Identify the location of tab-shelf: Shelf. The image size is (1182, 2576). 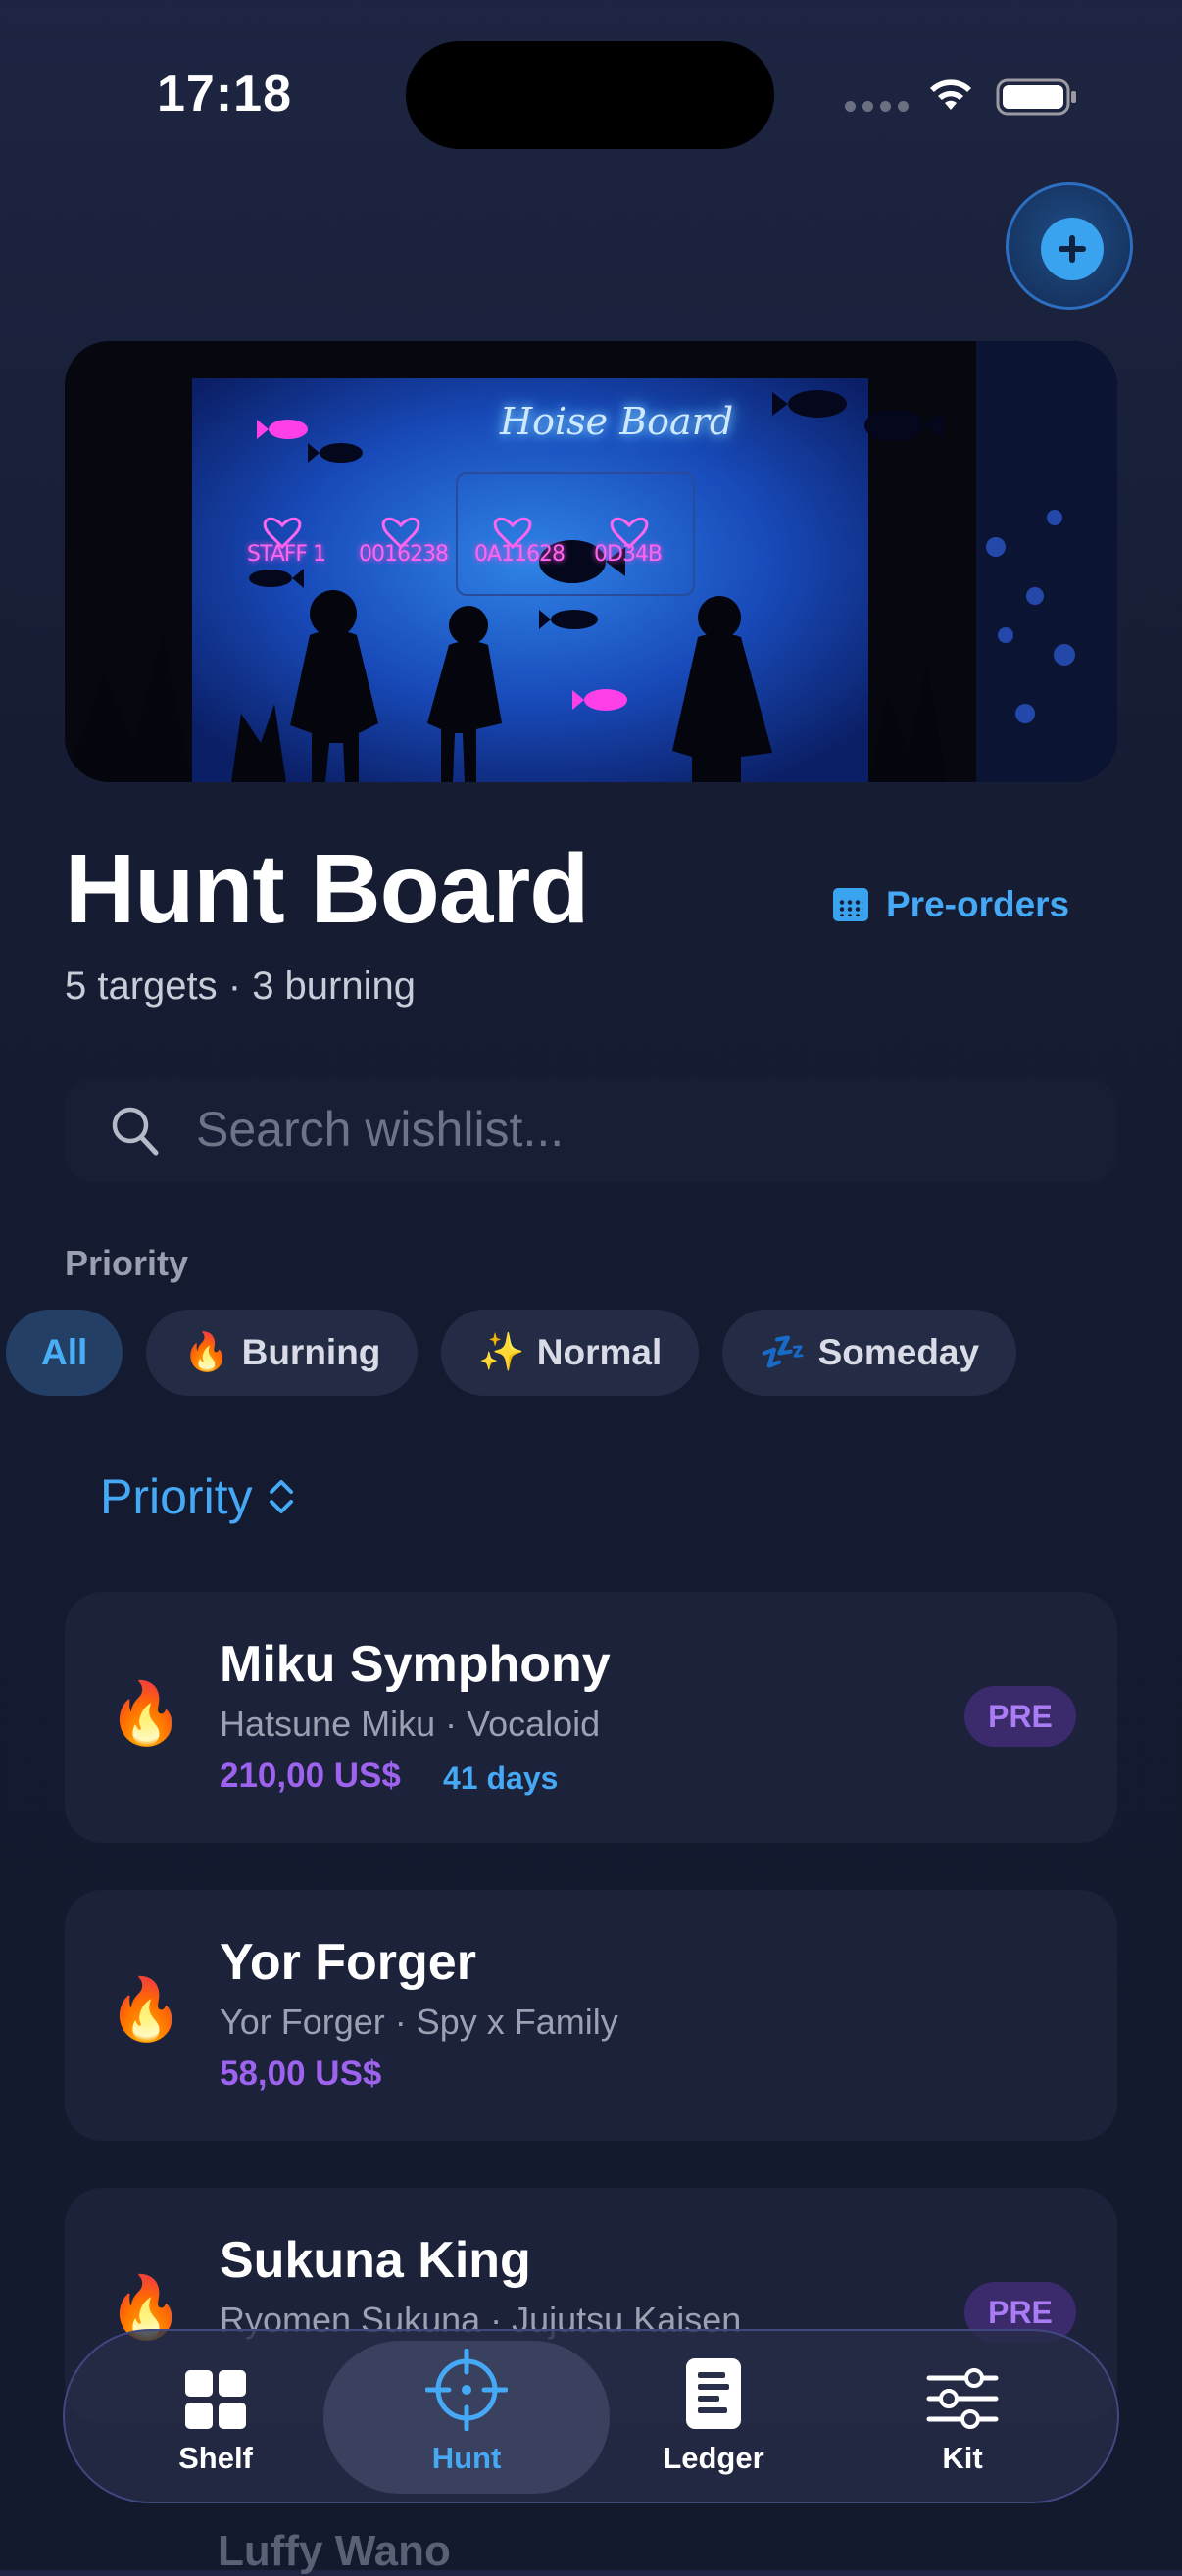
(216, 2418).